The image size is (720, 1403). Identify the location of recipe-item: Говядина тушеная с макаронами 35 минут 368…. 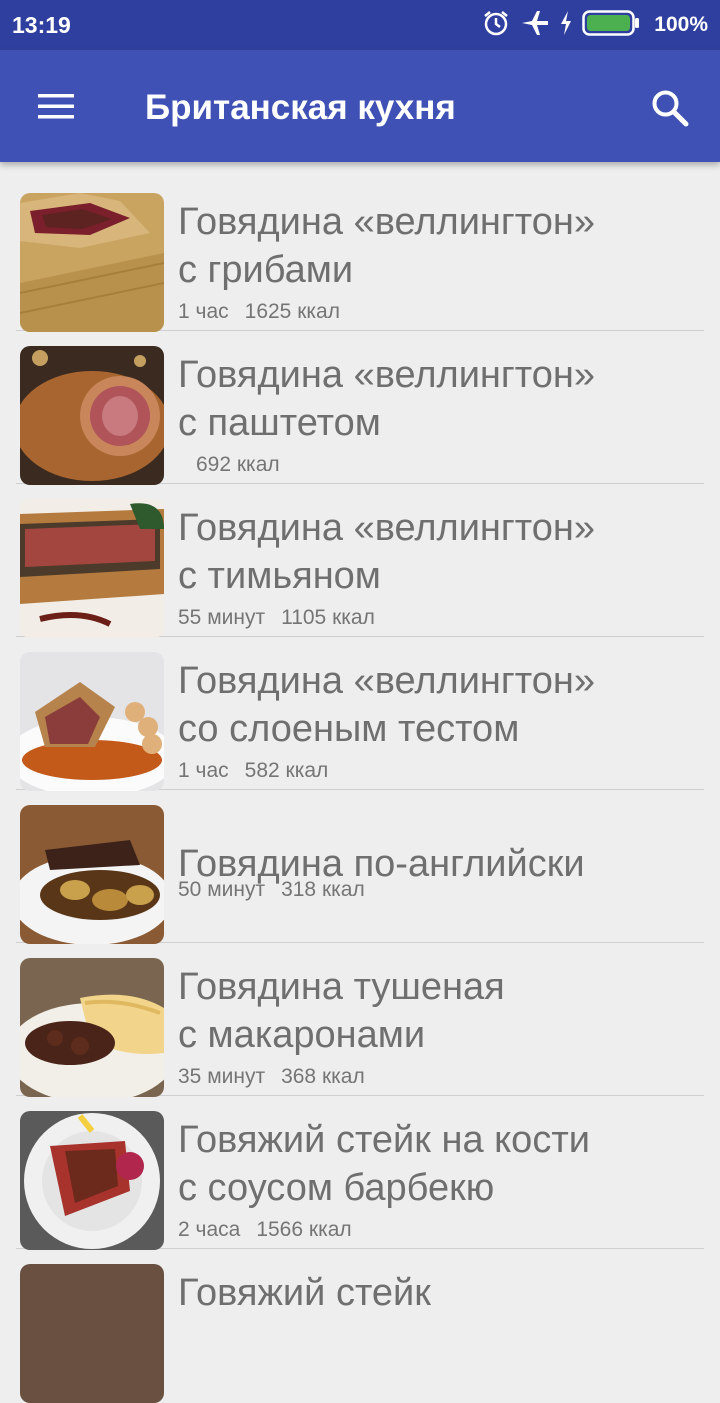
(360, 1020).